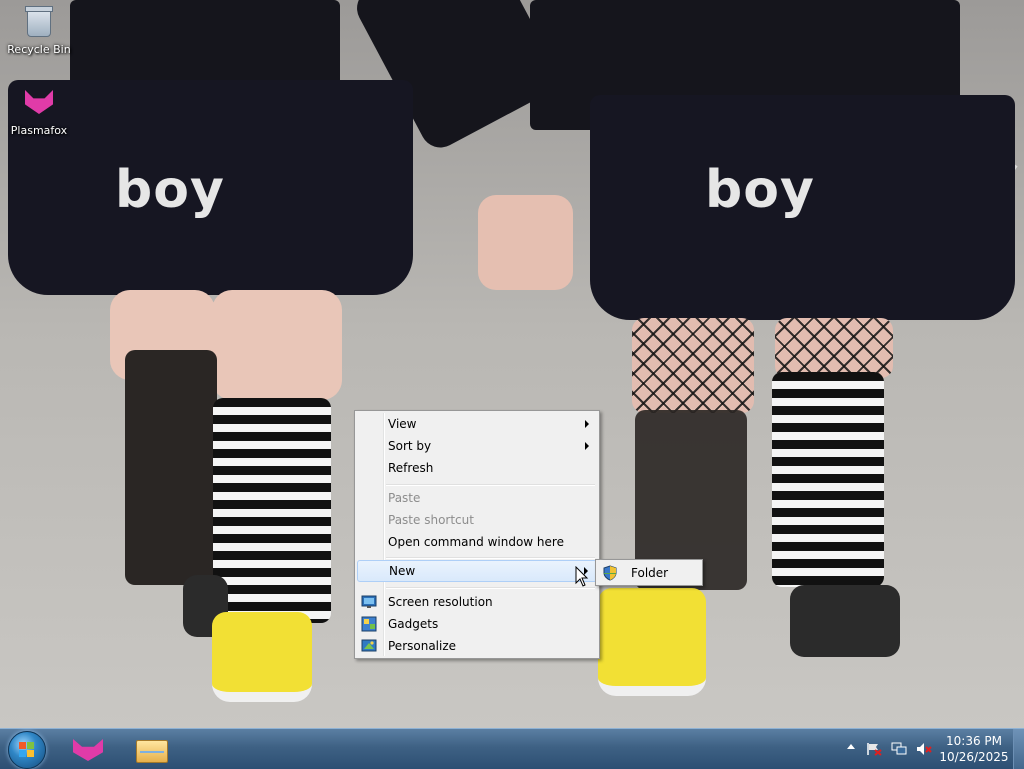 Image resolution: width=1024 pixels, height=769 pixels. Describe the element at coordinates (974, 757) in the screenshot. I see `clock-date: 10/26/2025` at that location.